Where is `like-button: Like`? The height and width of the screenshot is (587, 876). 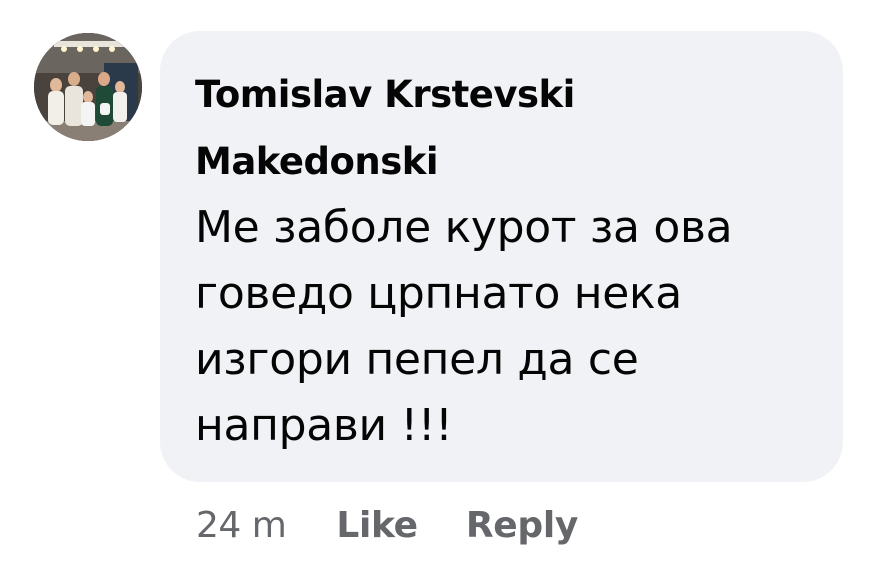 like-button: Like is located at coordinates (377, 525).